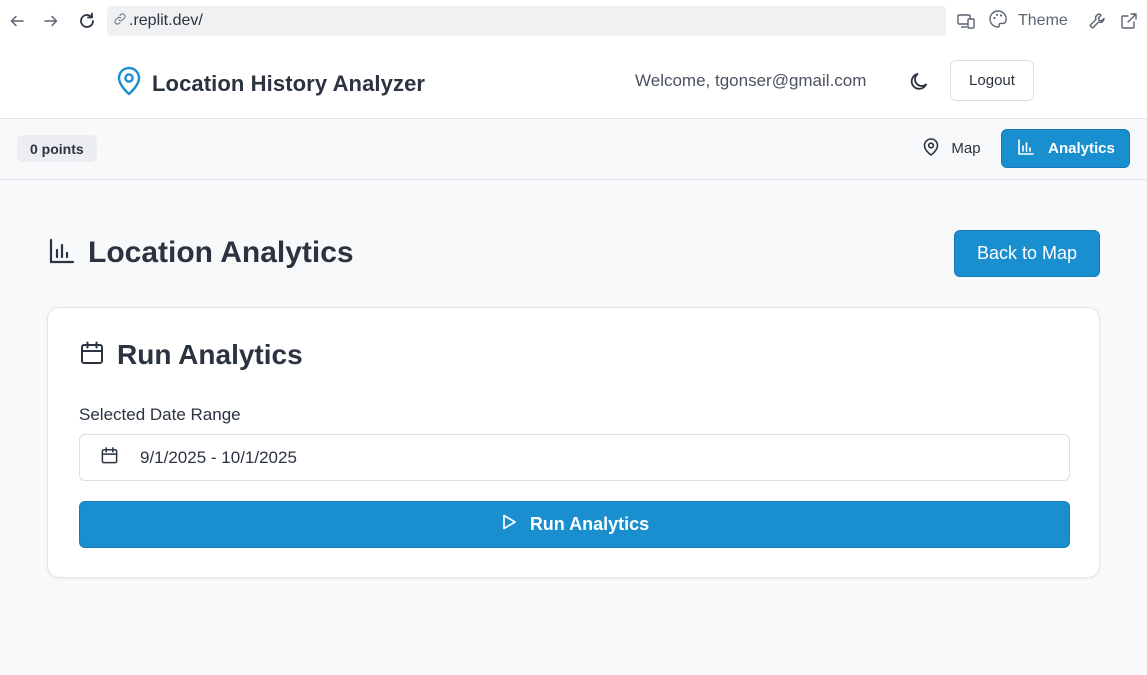 This screenshot has width=1147, height=675. What do you see at coordinates (1027, 253) in the screenshot?
I see `back-to-map-button: Back to Map` at bounding box center [1027, 253].